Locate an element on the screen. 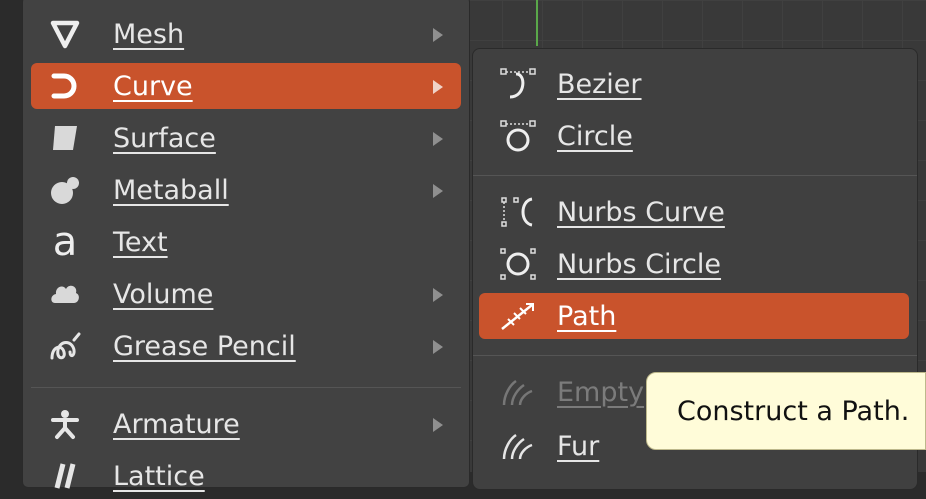  menu-item-label: Armature is located at coordinates (176, 424).